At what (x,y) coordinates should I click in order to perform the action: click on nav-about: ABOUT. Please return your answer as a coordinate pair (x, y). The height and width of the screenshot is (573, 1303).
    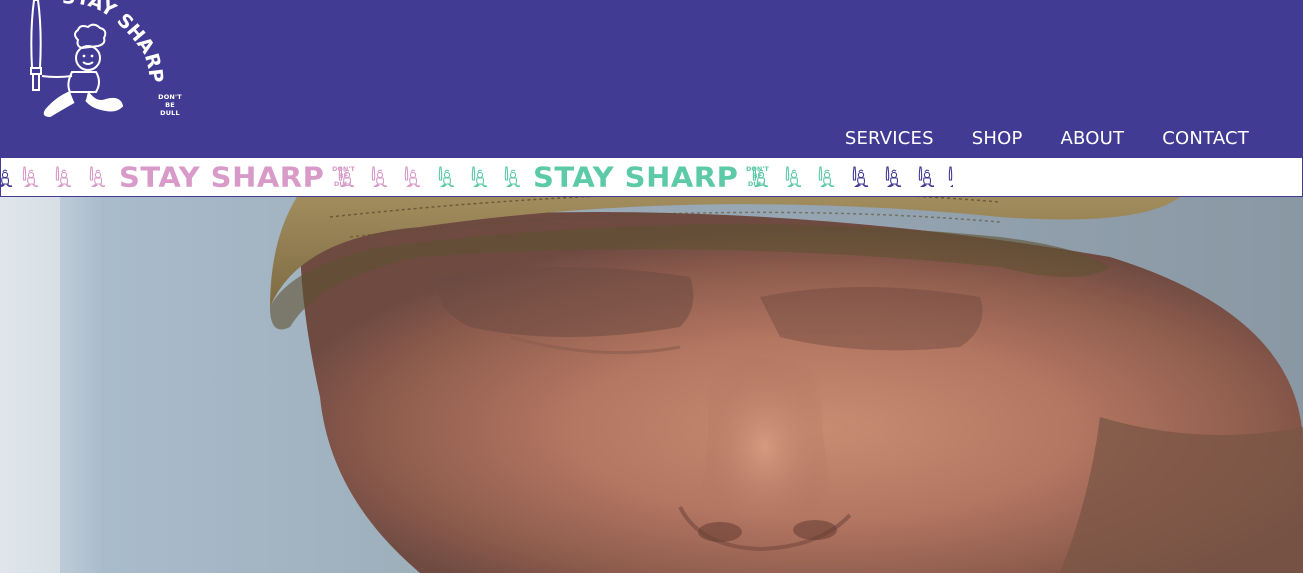
    Looking at the image, I should click on (1093, 138).